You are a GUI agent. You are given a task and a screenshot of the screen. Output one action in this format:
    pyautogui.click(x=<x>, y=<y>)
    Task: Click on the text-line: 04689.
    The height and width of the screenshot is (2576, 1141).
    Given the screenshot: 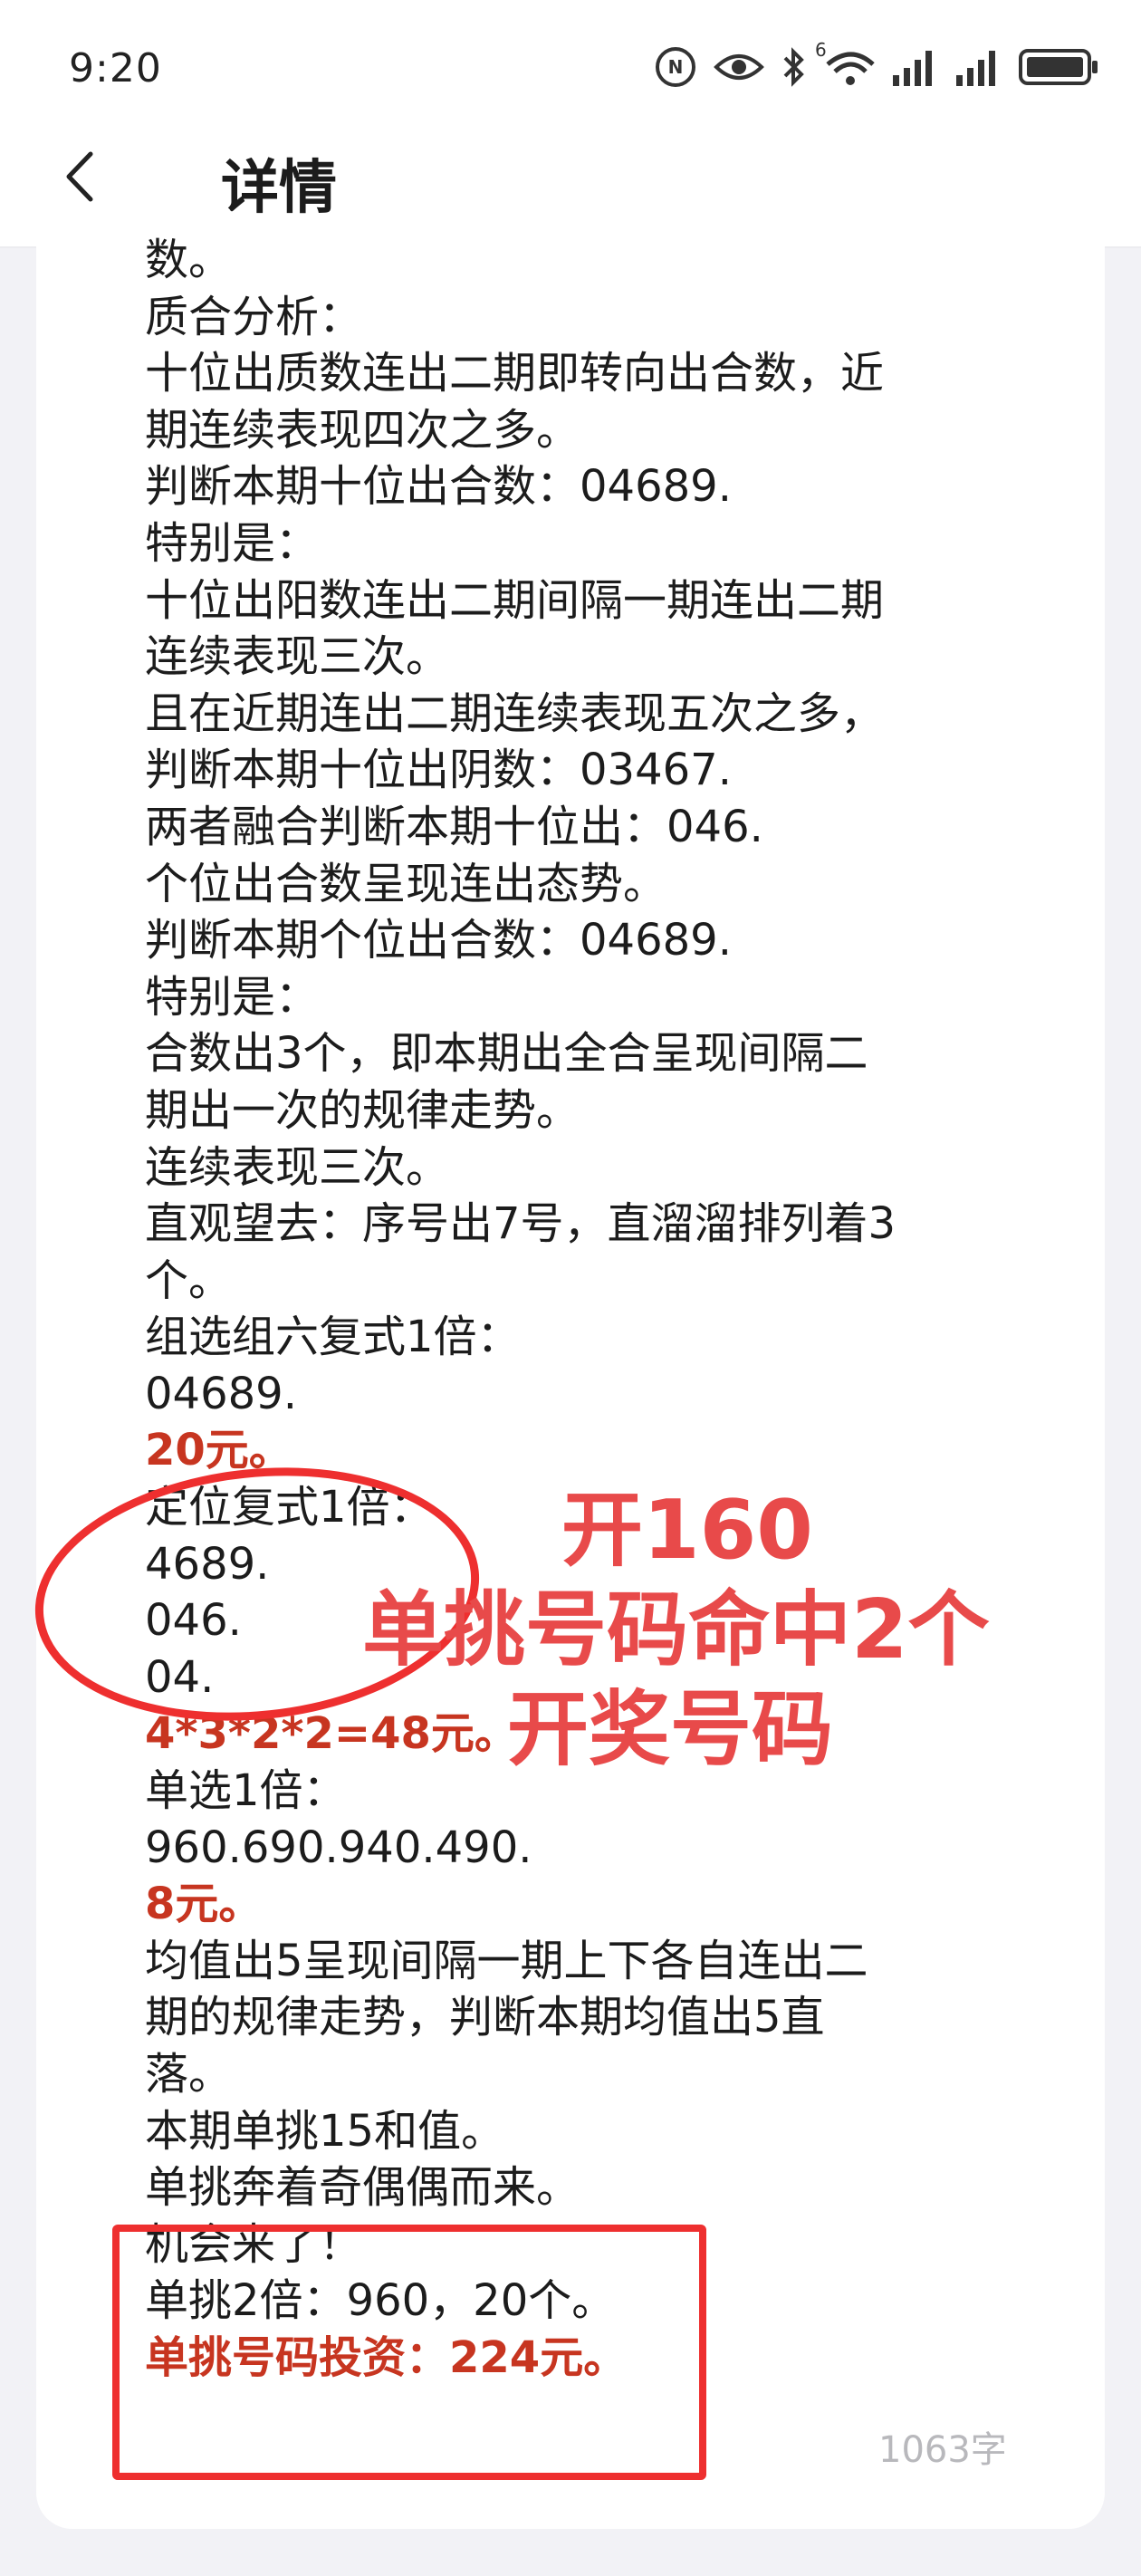 What is the action you would take?
    pyautogui.click(x=221, y=1393)
    